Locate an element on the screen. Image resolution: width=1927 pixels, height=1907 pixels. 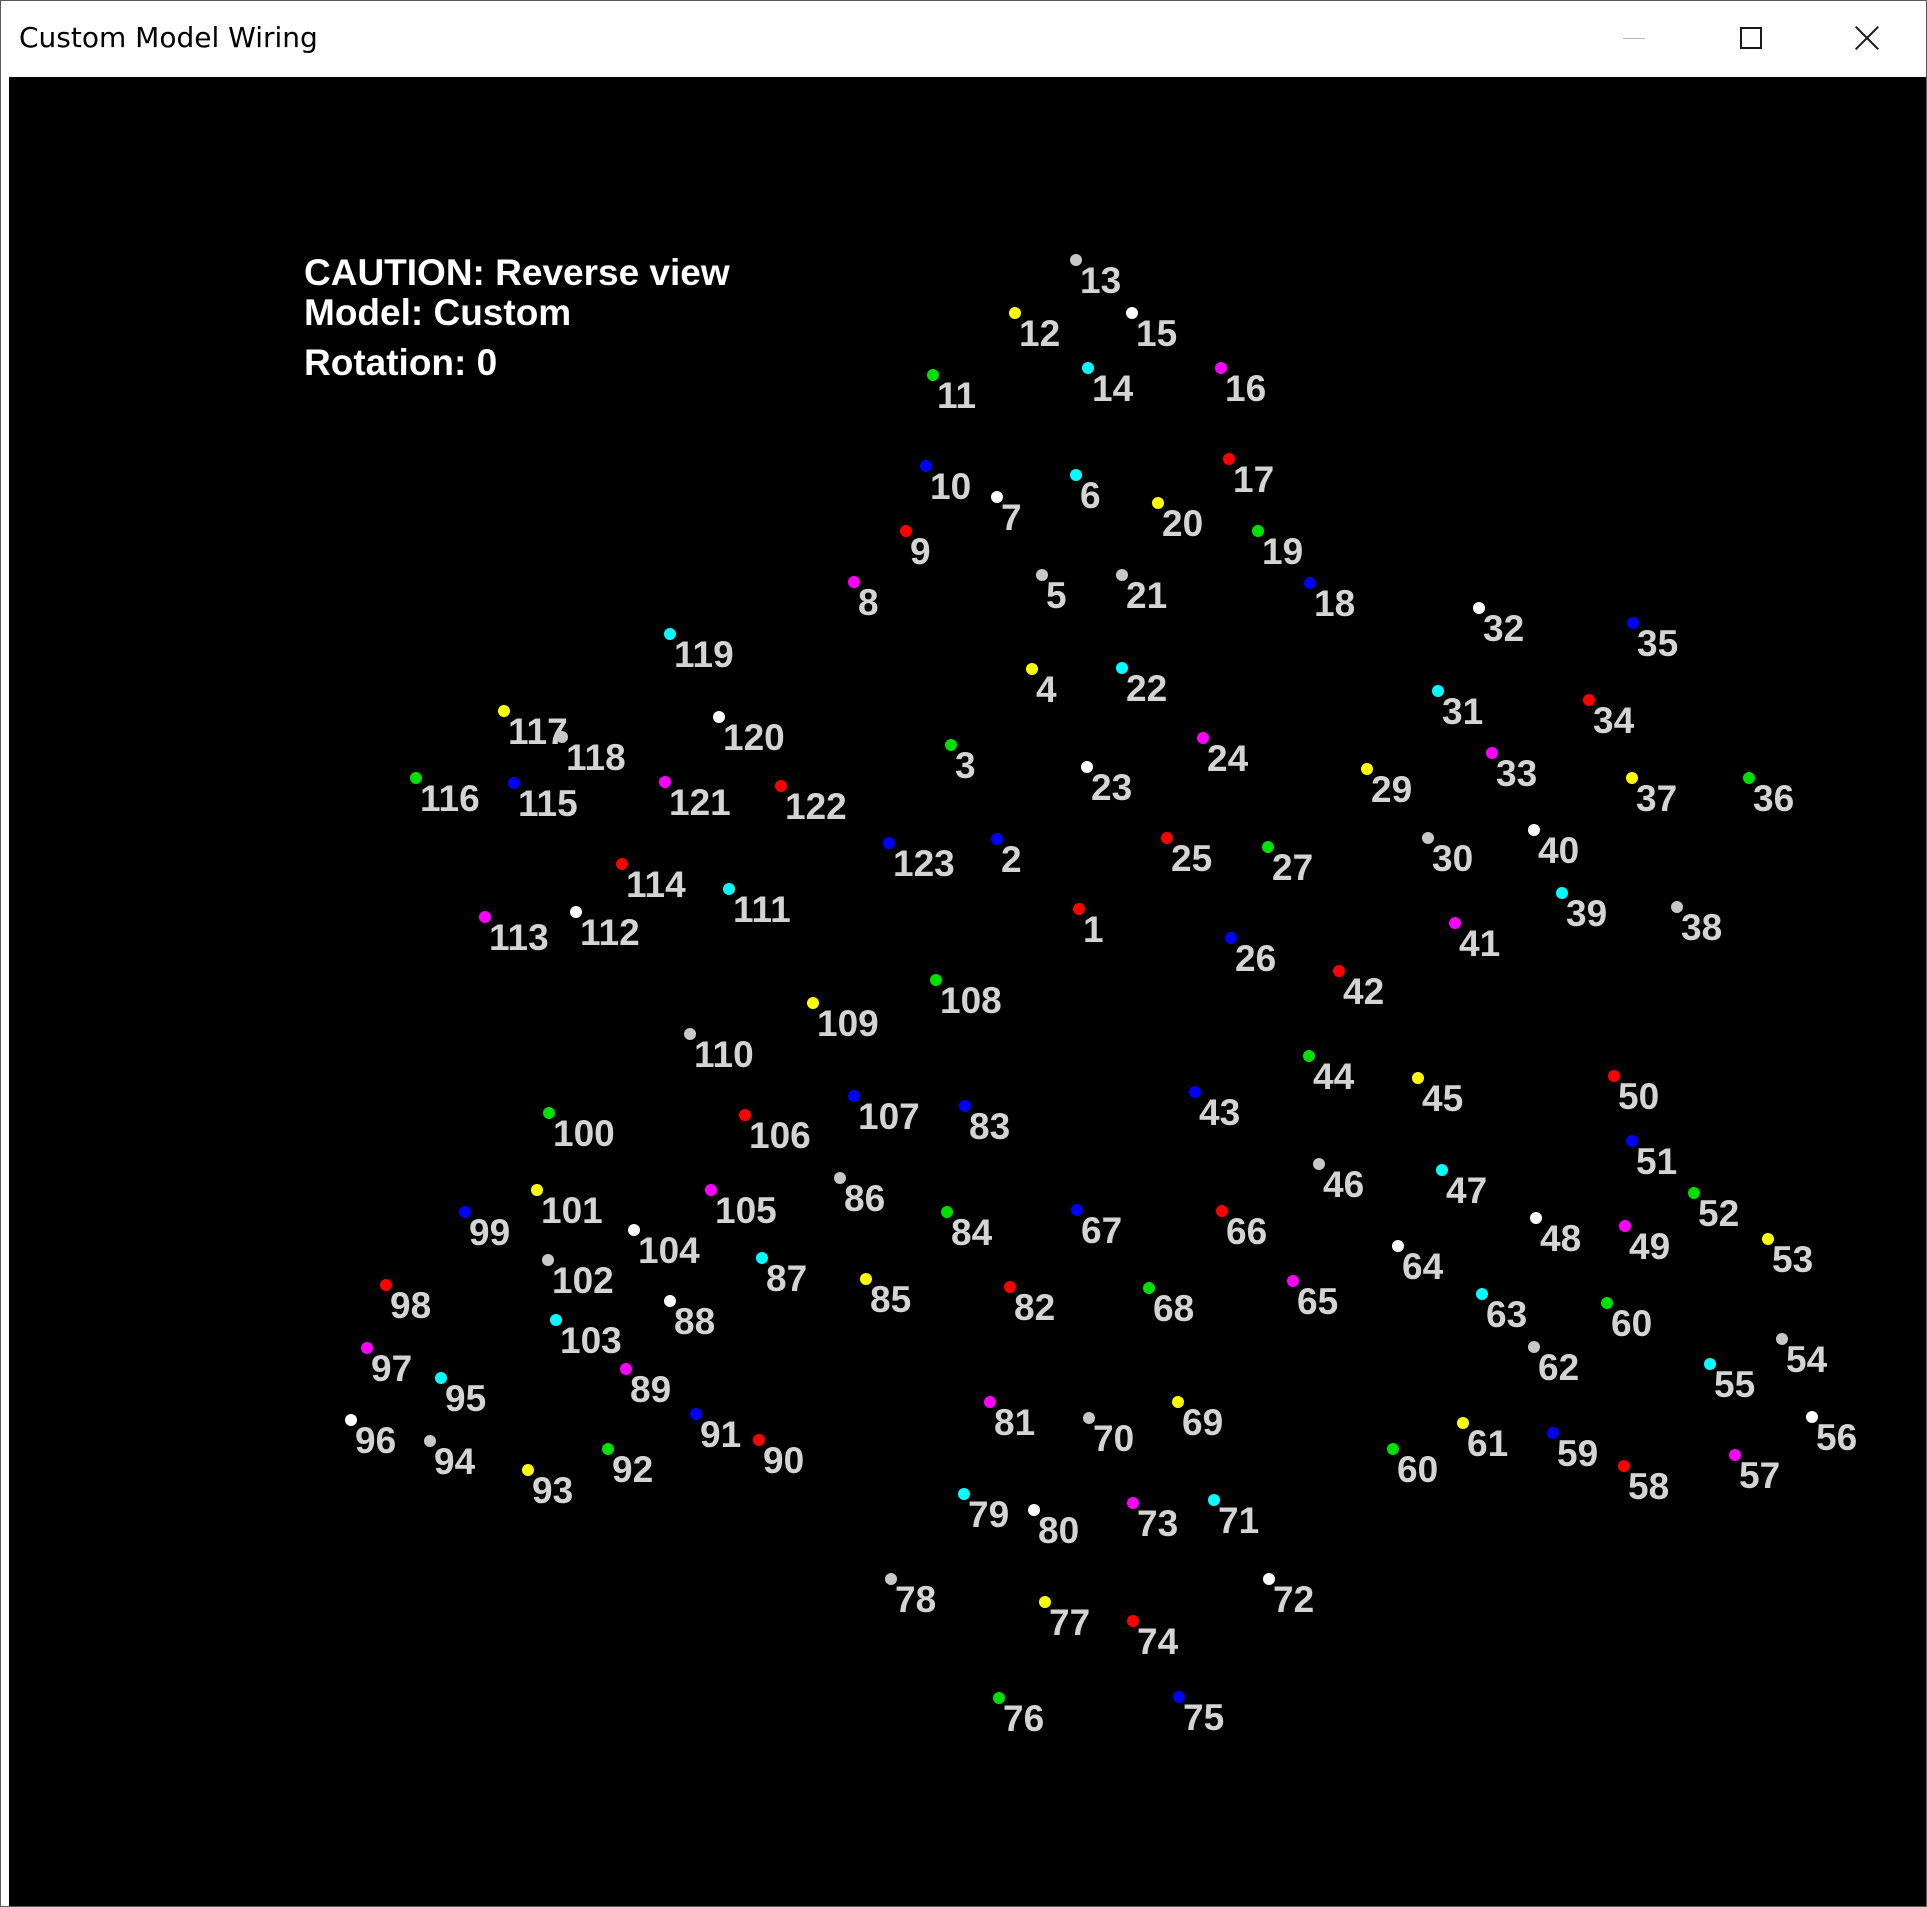
node-label: 79 is located at coordinates (989, 1514).